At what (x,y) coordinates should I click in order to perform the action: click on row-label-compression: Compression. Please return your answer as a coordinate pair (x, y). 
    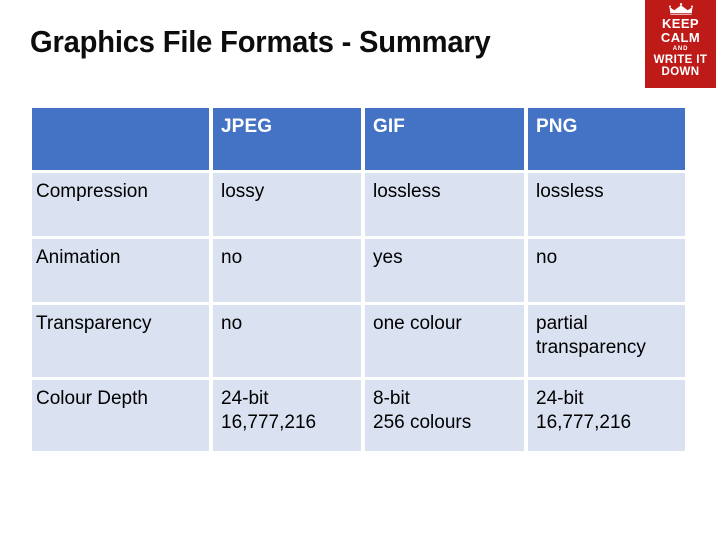
    Looking at the image, I should click on (120, 204).